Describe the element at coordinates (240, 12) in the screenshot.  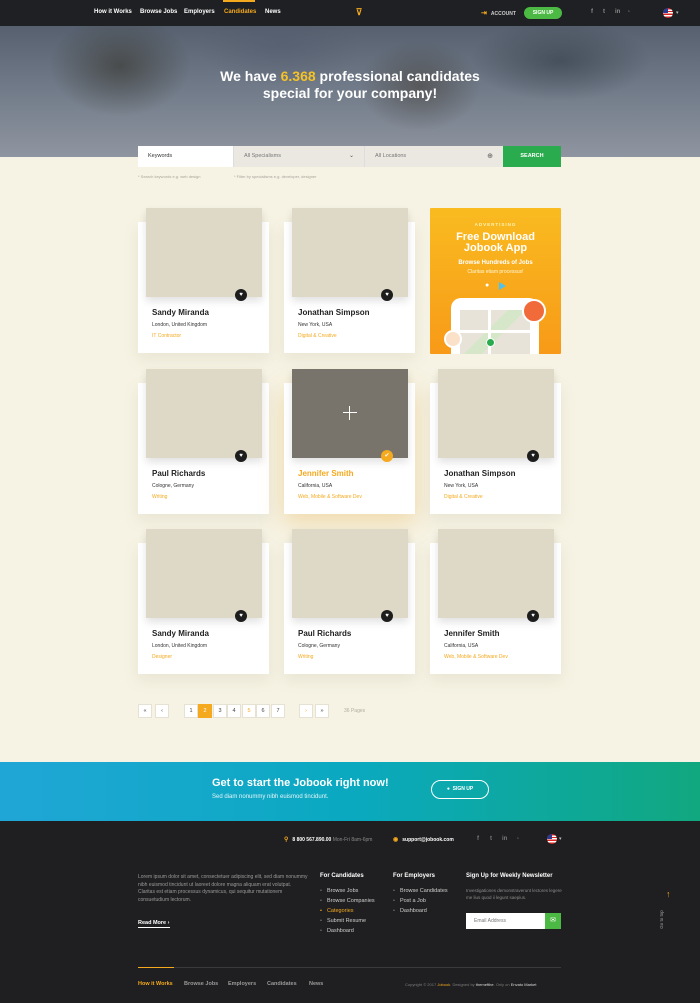
I see `nav-candidates: Candidates` at that location.